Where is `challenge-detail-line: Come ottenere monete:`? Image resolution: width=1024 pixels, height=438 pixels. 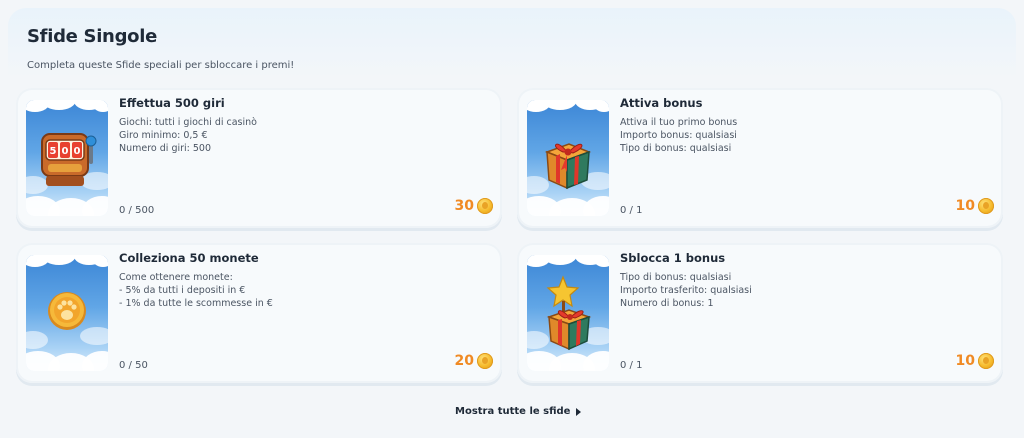
challenge-detail-line: Come ottenere monete: is located at coordinates (176, 277).